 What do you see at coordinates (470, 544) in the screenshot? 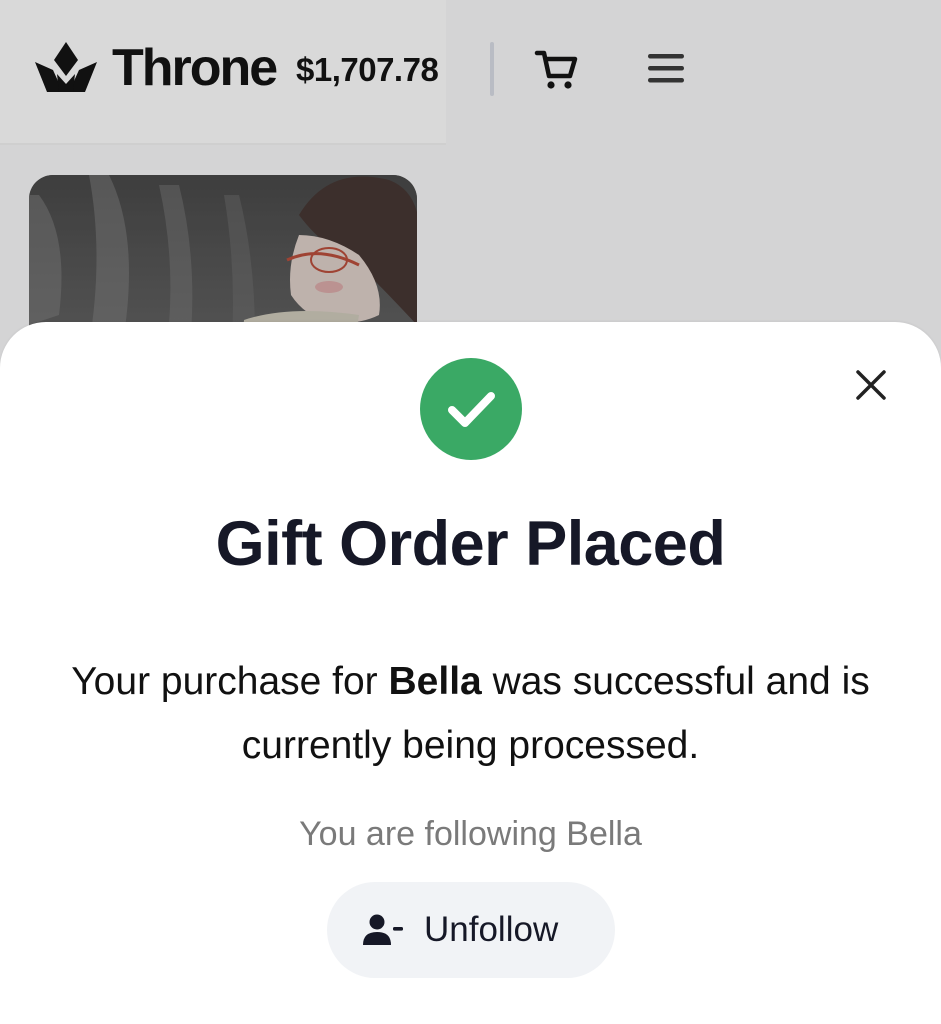
I see `modal-title: Gift Order Placed` at bounding box center [470, 544].